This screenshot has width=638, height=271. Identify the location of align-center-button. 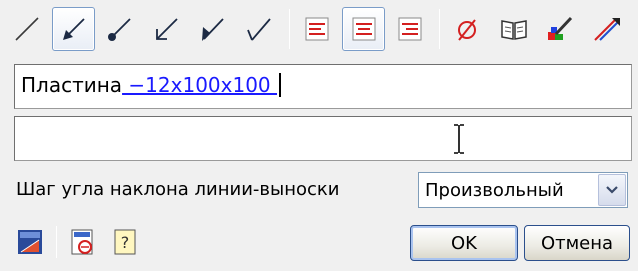
(363, 29).